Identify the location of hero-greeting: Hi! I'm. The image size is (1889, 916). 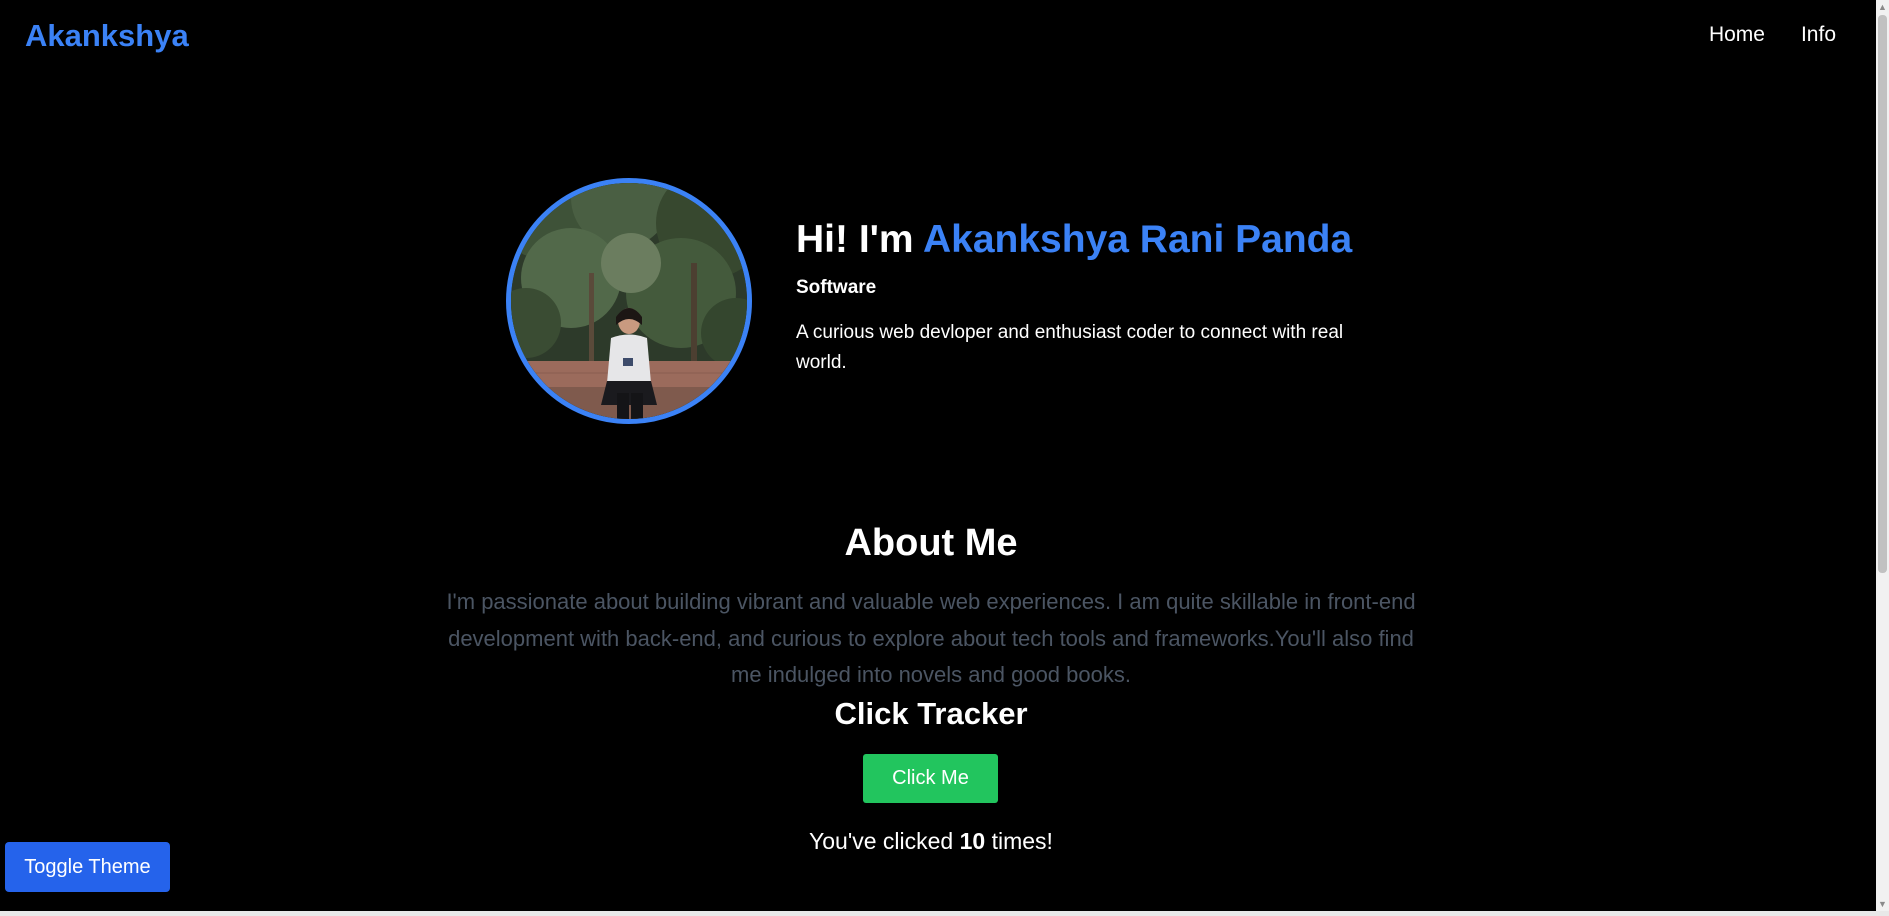
(855, 239).